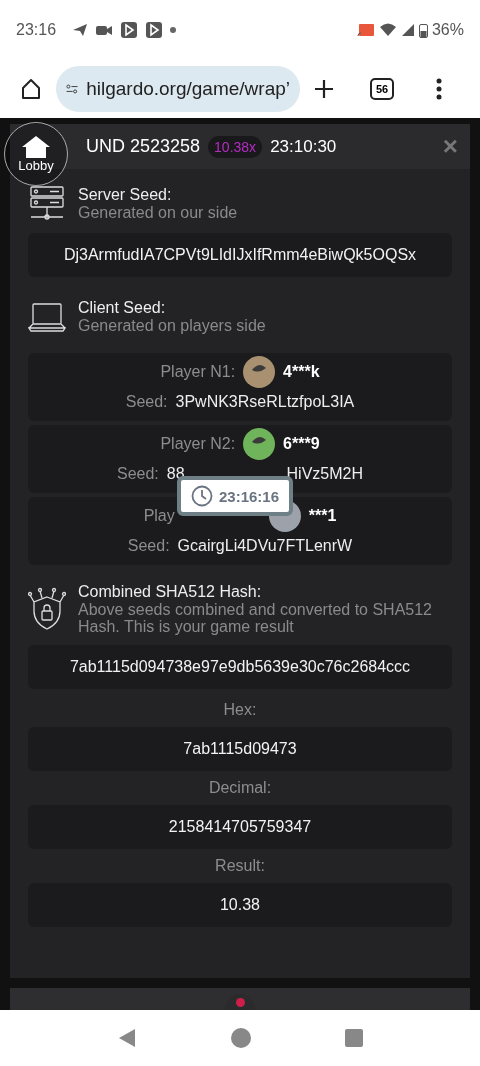 This screenshot has width=480, height=1066. I want to click on recents-icon, so click(354, 1038).